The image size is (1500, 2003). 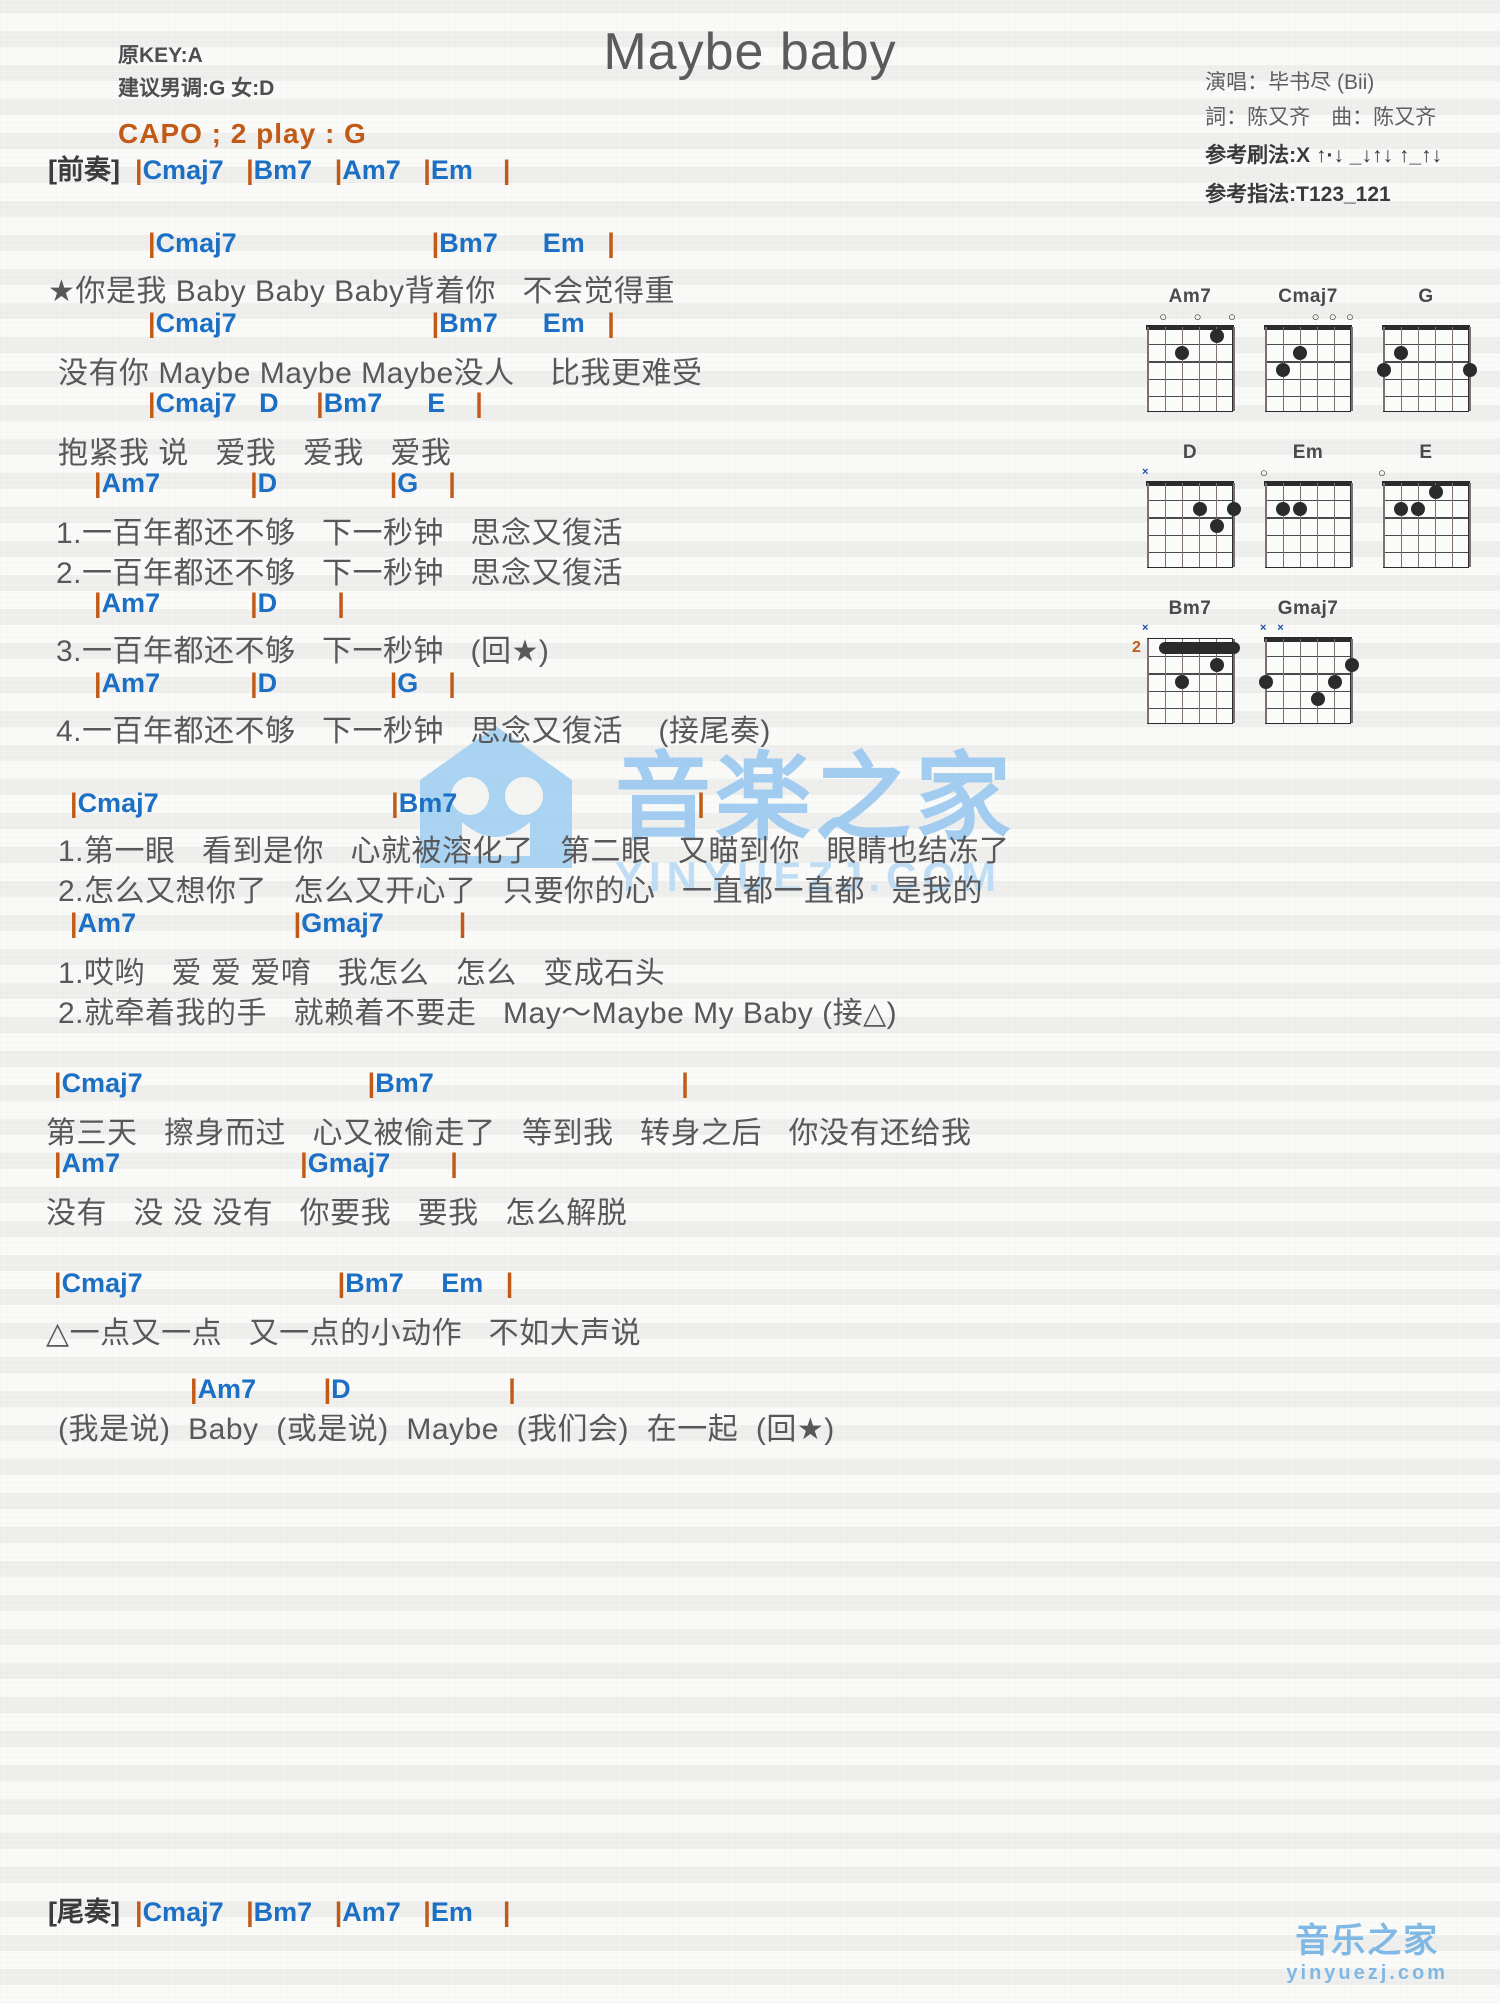 I want to click on lyric-line-1-6: 4.一百年都还不够 下一秒钟 思念又復活 (接尾奏), so click(x=413, y=731).